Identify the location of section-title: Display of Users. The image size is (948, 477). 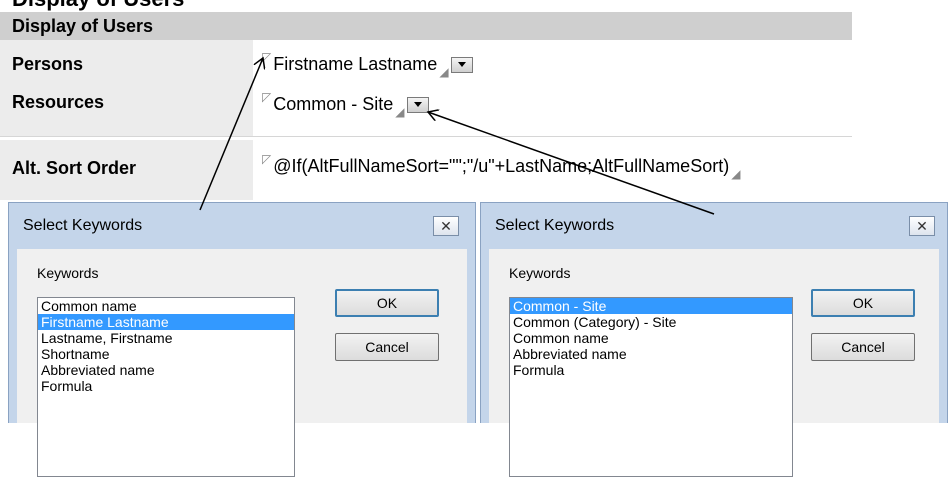
(83, 26).